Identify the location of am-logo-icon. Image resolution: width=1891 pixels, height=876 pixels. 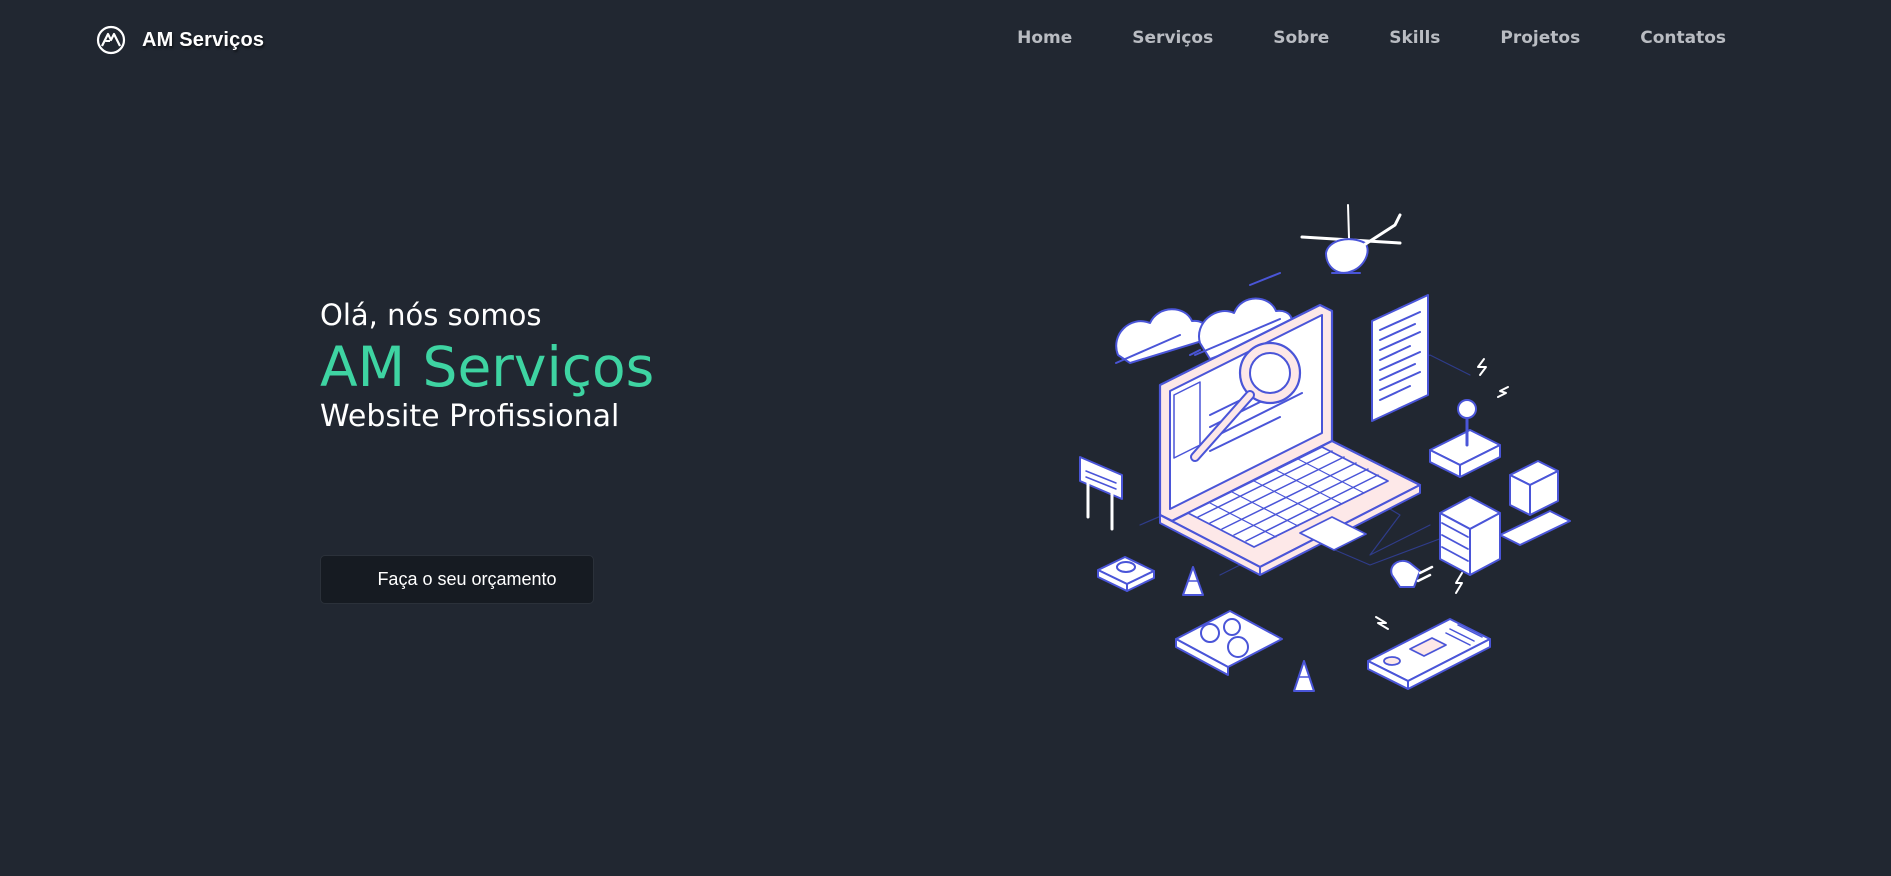
(111, 40).